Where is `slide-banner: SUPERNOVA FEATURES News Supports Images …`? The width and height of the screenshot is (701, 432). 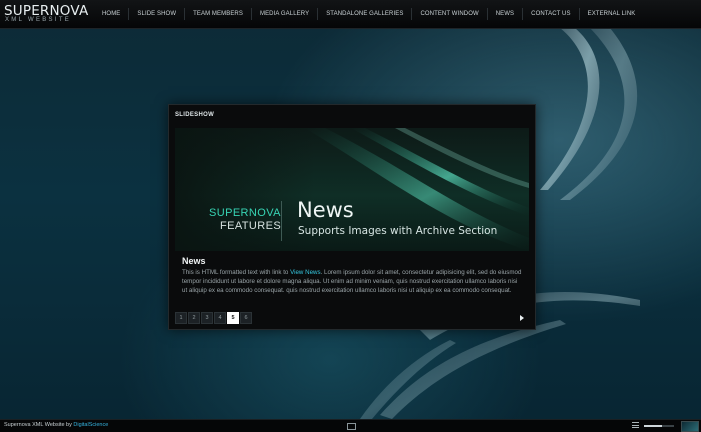
slide-banner: SUPERNOVA FEATURES News Supports Images … is located at coordinates (352, 189).